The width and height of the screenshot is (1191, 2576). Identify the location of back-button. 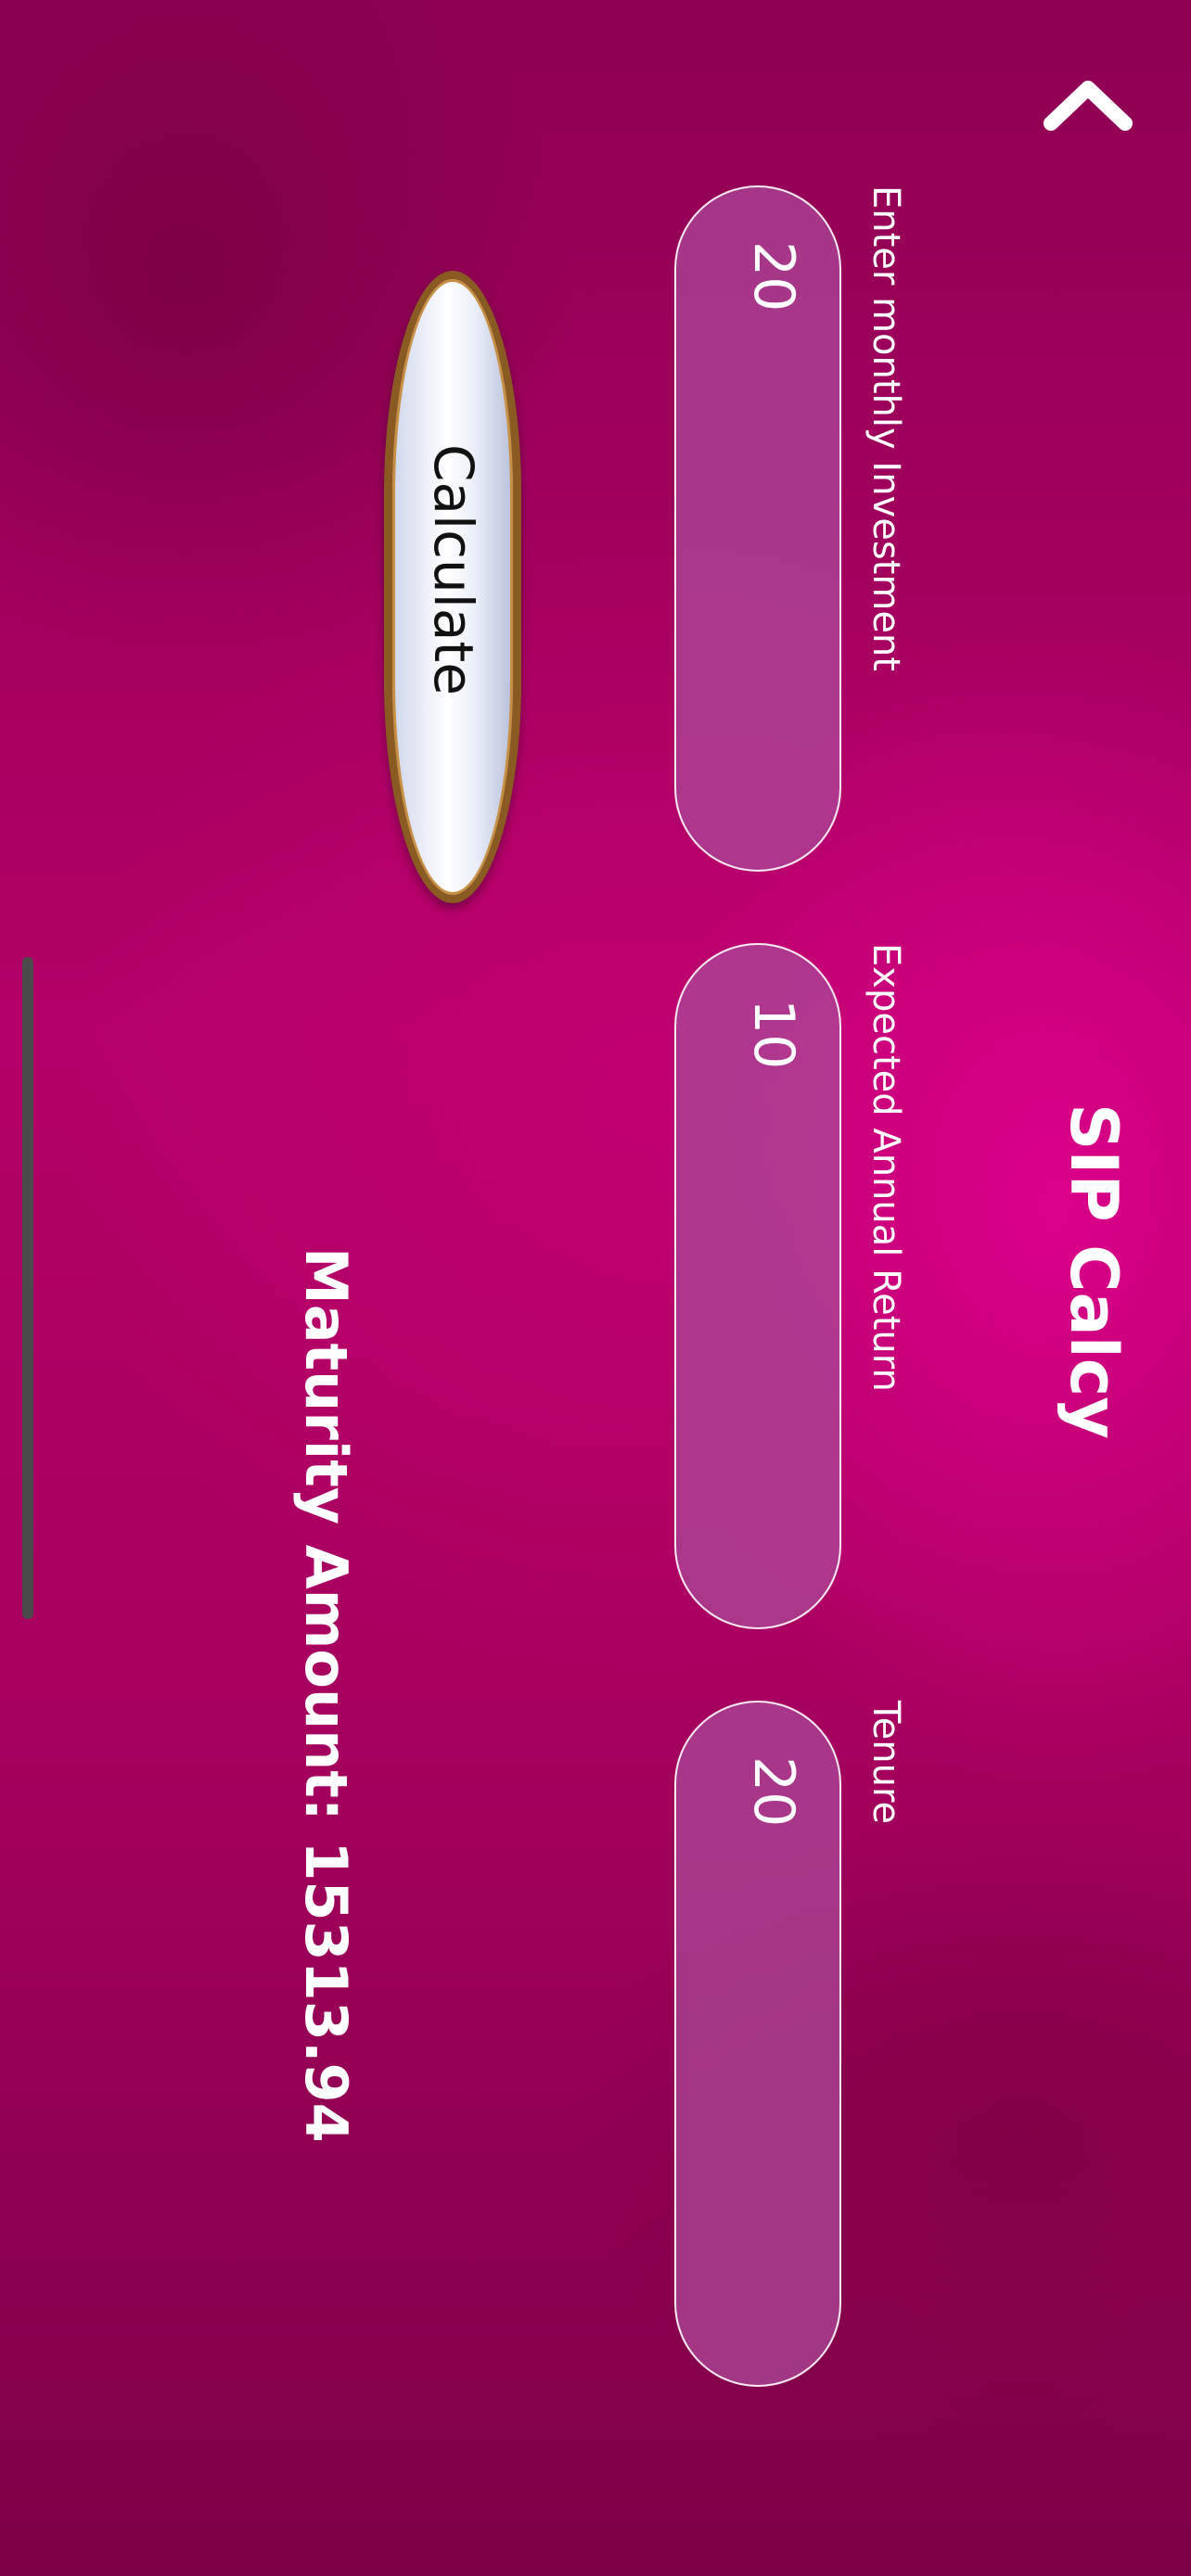
(1088, 104).